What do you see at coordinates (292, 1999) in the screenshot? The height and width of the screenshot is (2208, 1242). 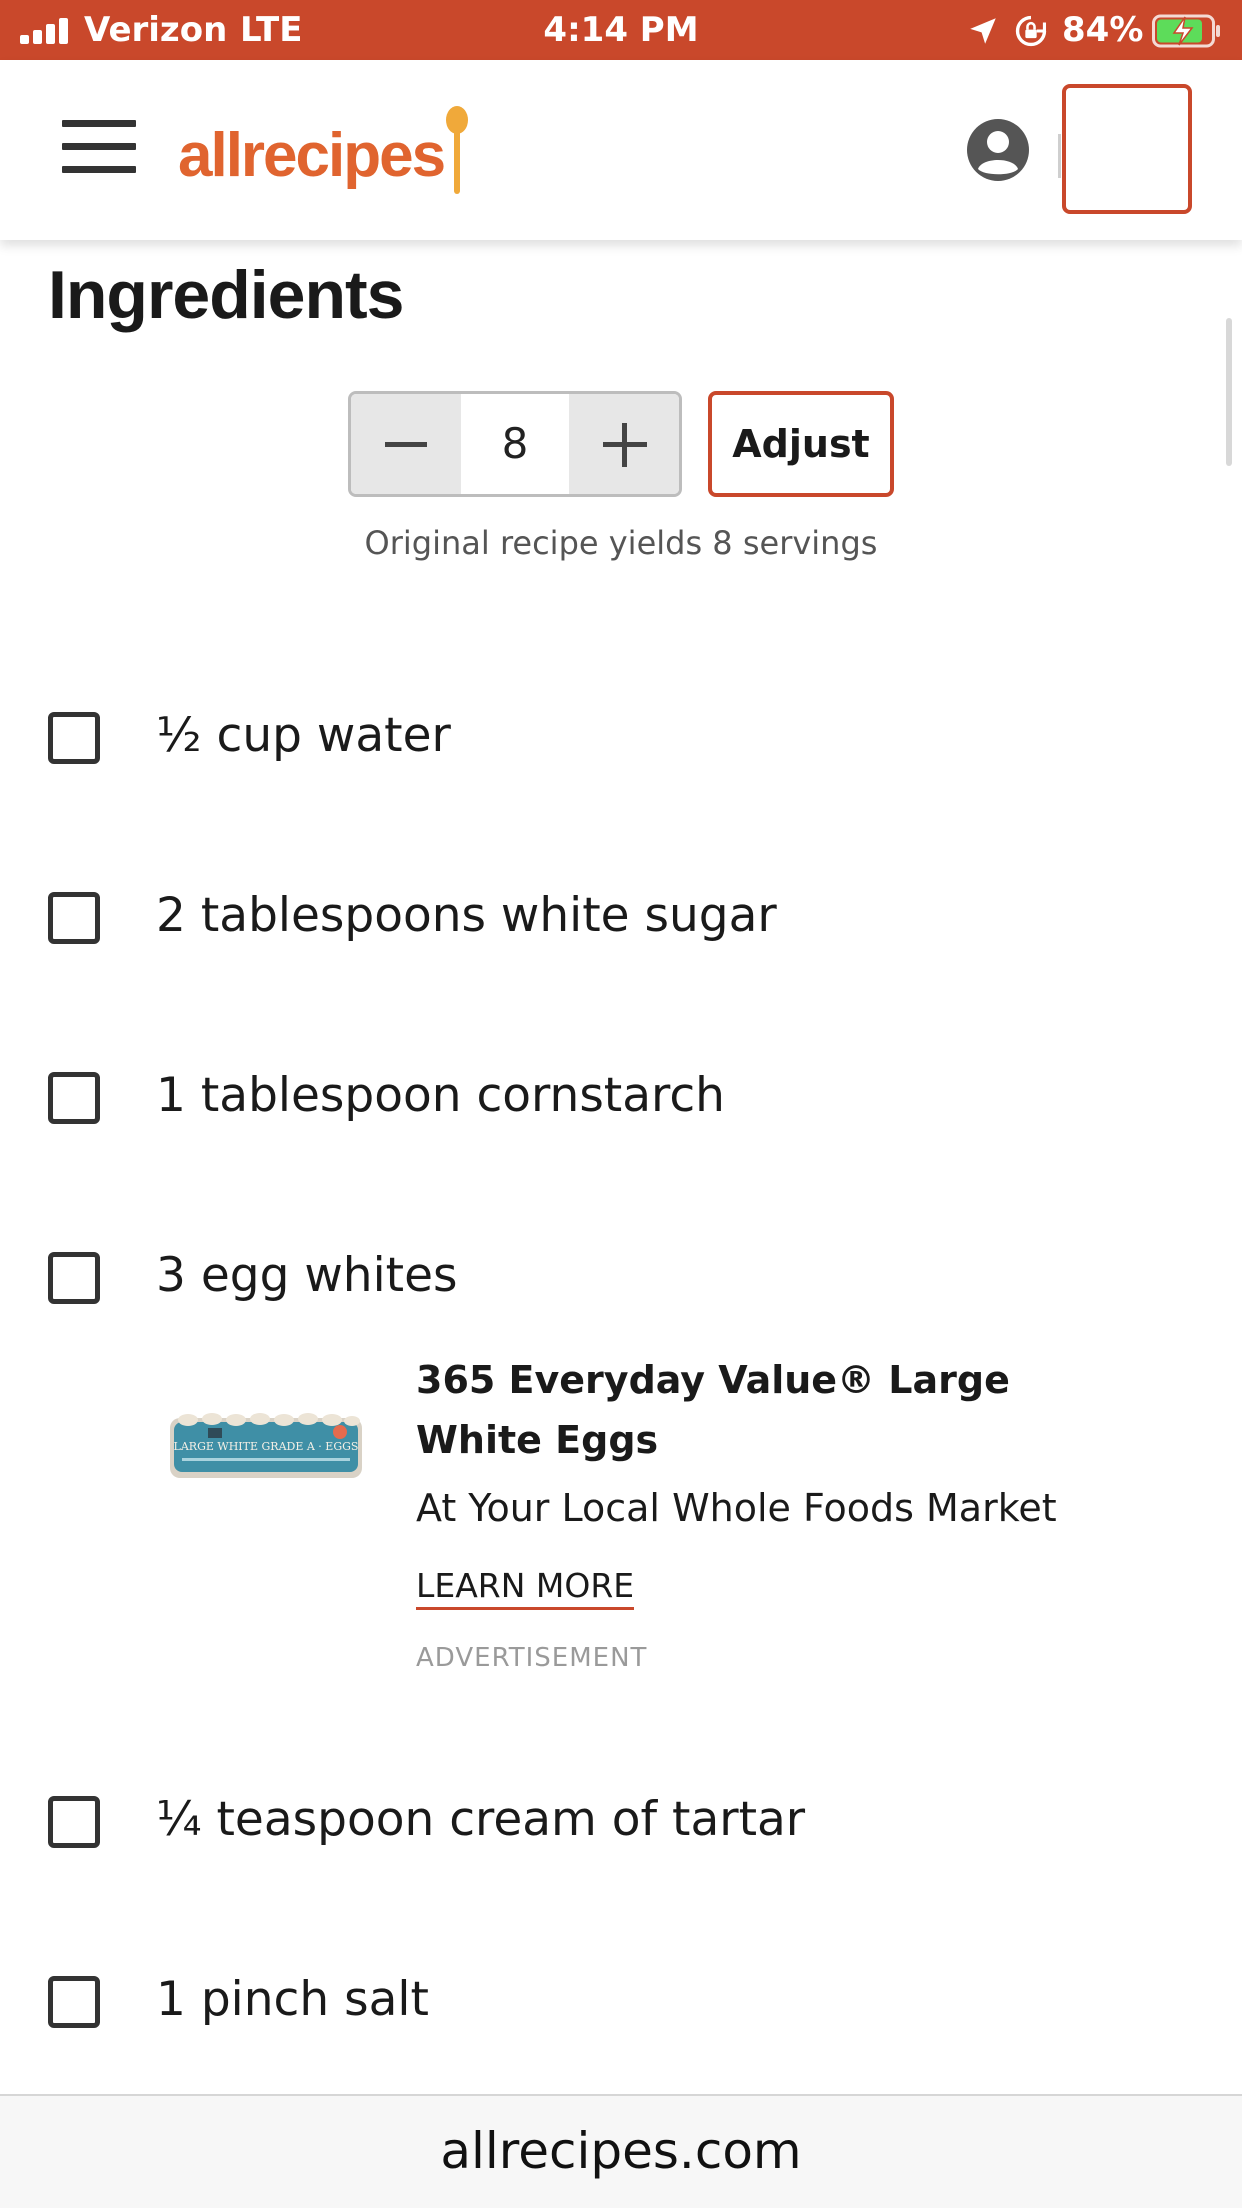 I see `ingredient-label: 1 pinch salt` at bounding box center [292, 1999].